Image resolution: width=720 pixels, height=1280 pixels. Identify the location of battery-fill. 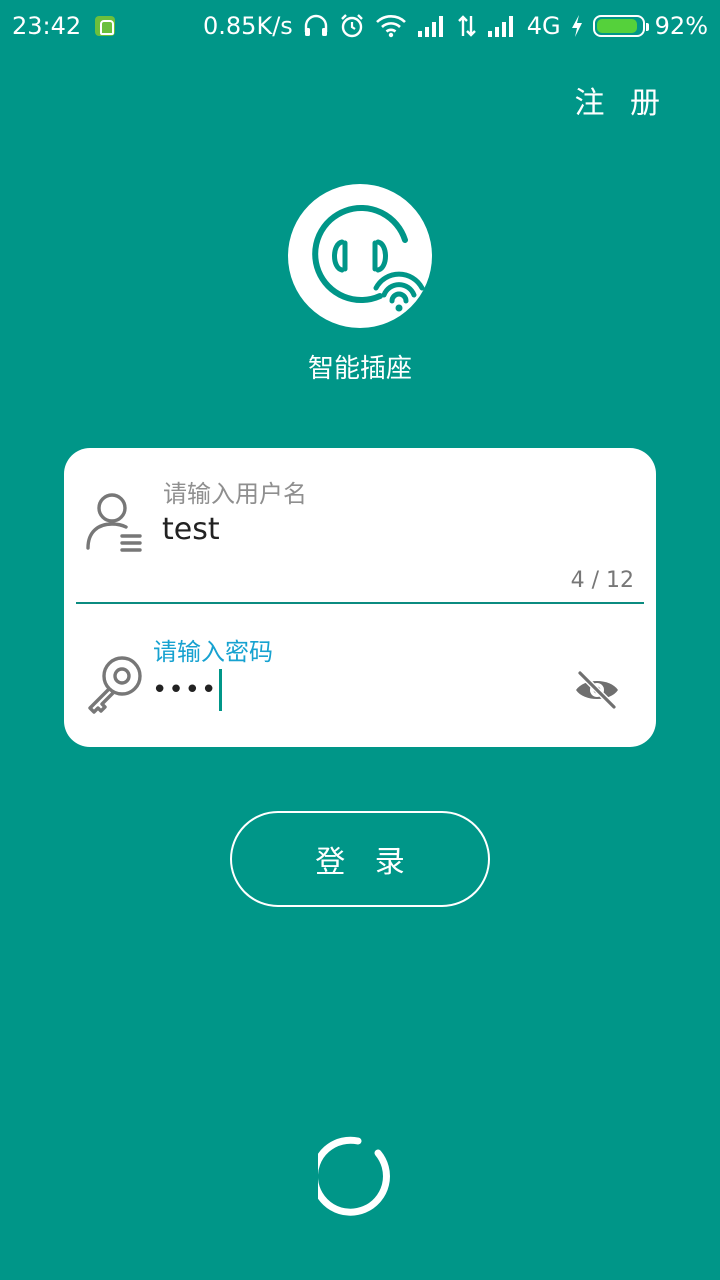
(617, 26).